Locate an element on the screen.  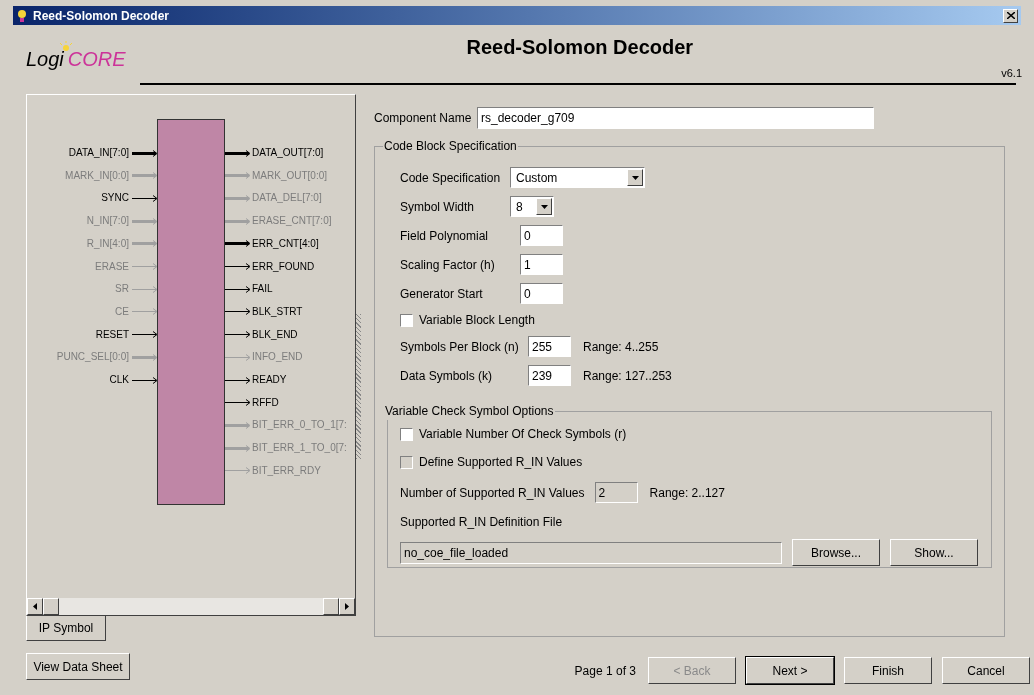
pin-label: ERR_FOUND is located at coordinates (283, 266).